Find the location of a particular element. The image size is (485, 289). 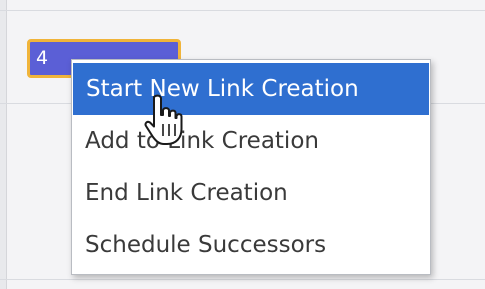

menu-item-schedule-successors: Schedule Successors is located at coordinates (251, 245).